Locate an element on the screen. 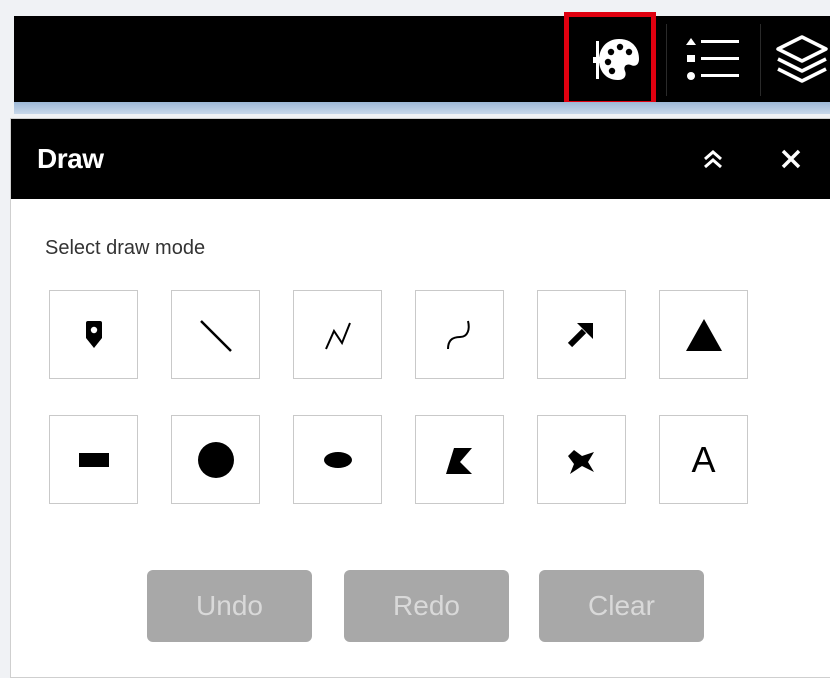 This screenshot has width=830, height=678. legend-button is located at coordinates (713, 59).